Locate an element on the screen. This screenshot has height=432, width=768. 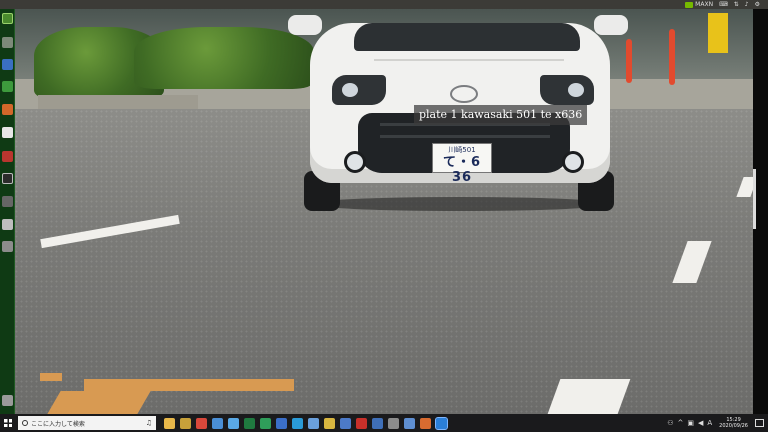
people-icon: ⚇ is located at coordinates (670, 423).